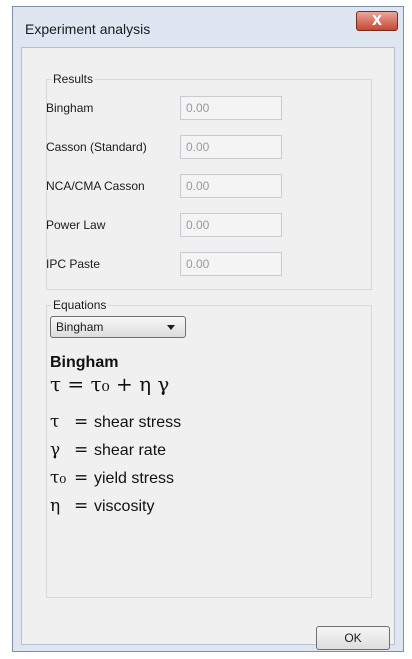 The image size is (412, 659). What do you see at coordinates (95, 186) in the screenshot?
I see `result-label-nca-cma-casson: NCA/CMA Casson` at bounding box center [95, 186].